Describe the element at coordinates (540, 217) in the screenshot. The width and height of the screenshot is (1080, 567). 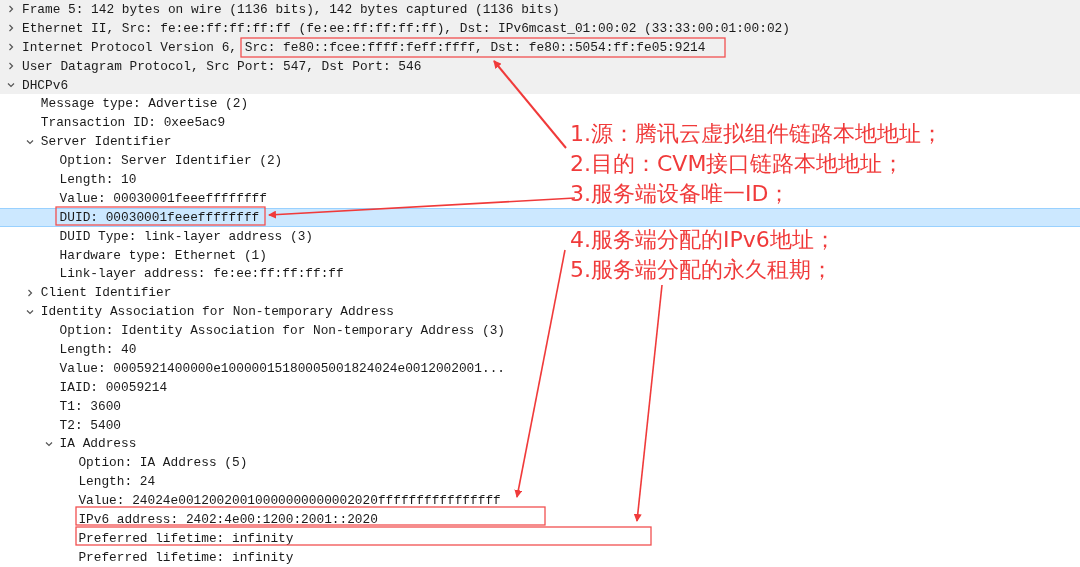
I see `tree-row: DUID: 00030001feeeffffffff` at that location.